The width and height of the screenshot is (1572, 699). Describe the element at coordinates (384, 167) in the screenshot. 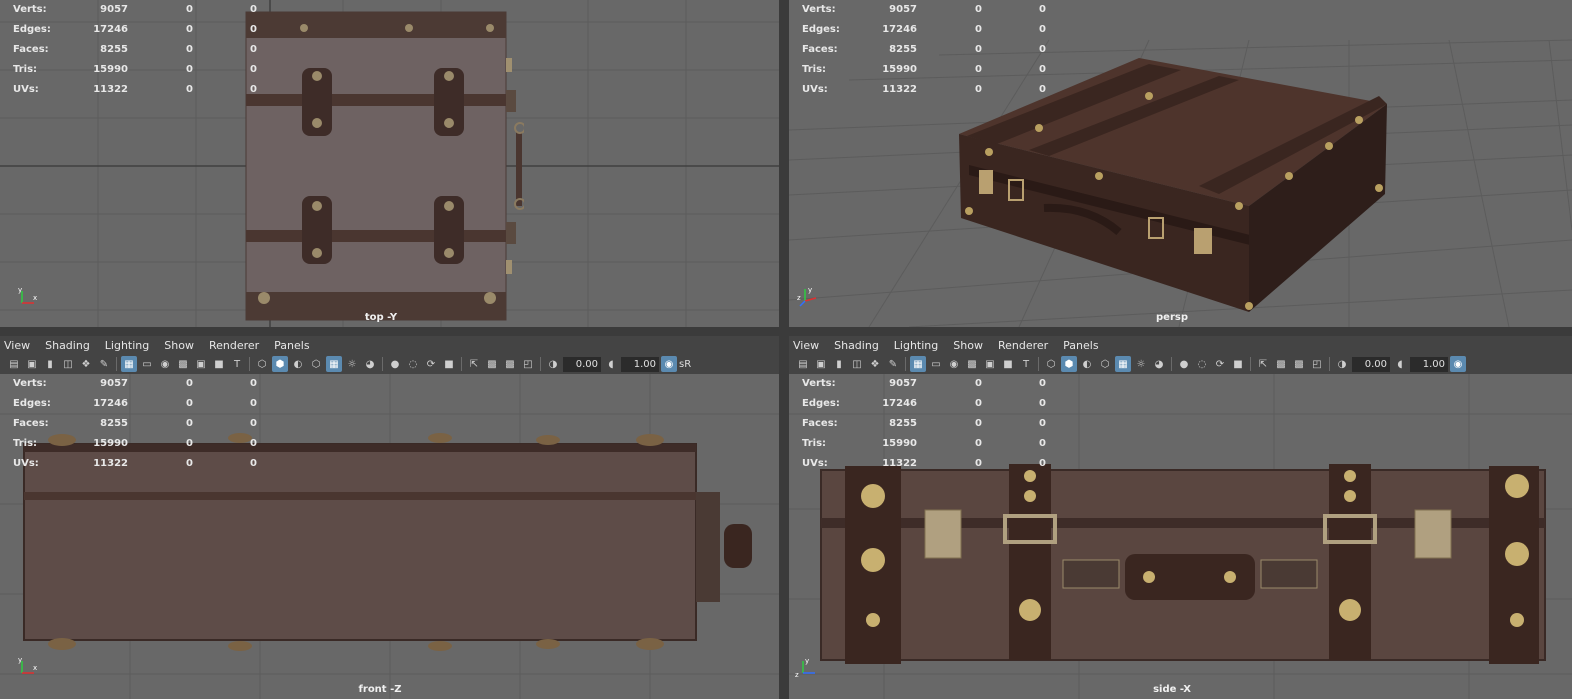

I see `suitcase-top-view` at that location.